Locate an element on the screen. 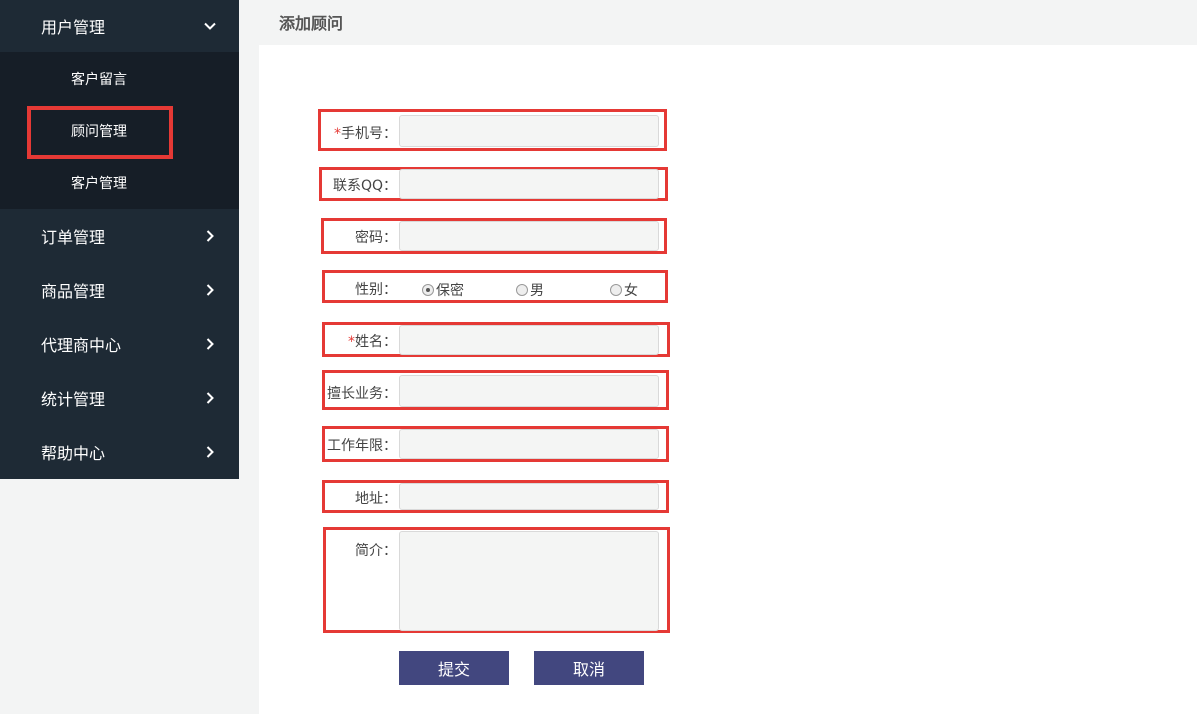 The height and width of the screenshot is (714, 1197). radio-label: 女 is located at coordinates (631, 291).